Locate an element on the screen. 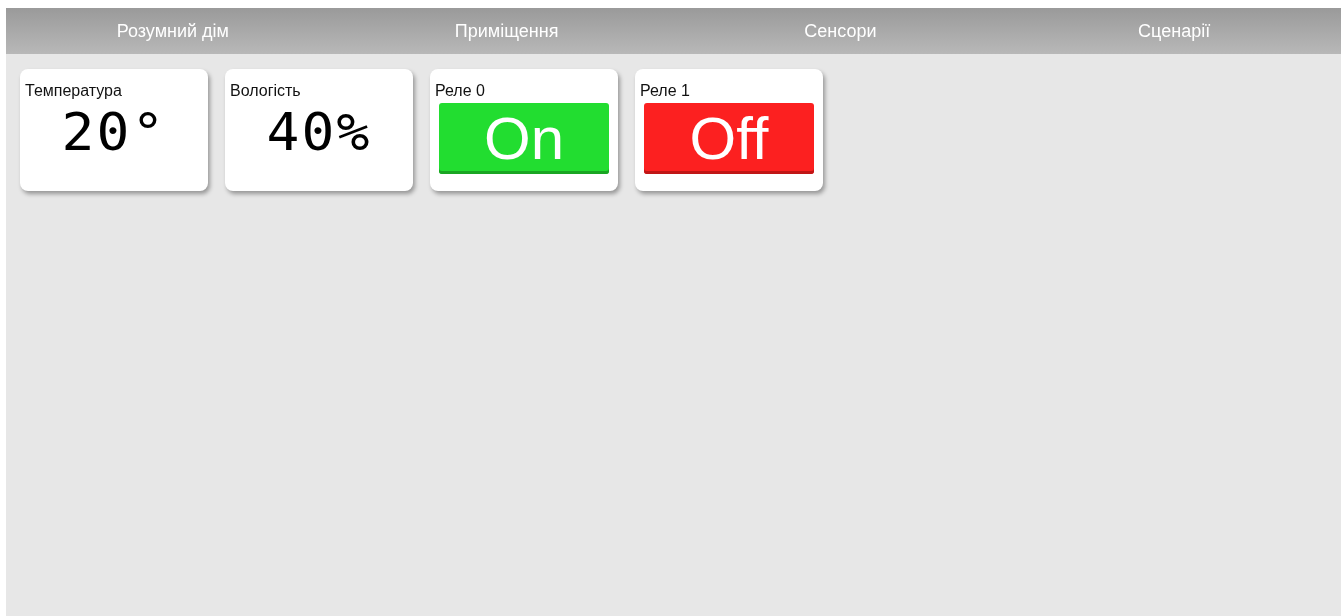  nav-link: Розумний дім is located at coordinates (173, 31).